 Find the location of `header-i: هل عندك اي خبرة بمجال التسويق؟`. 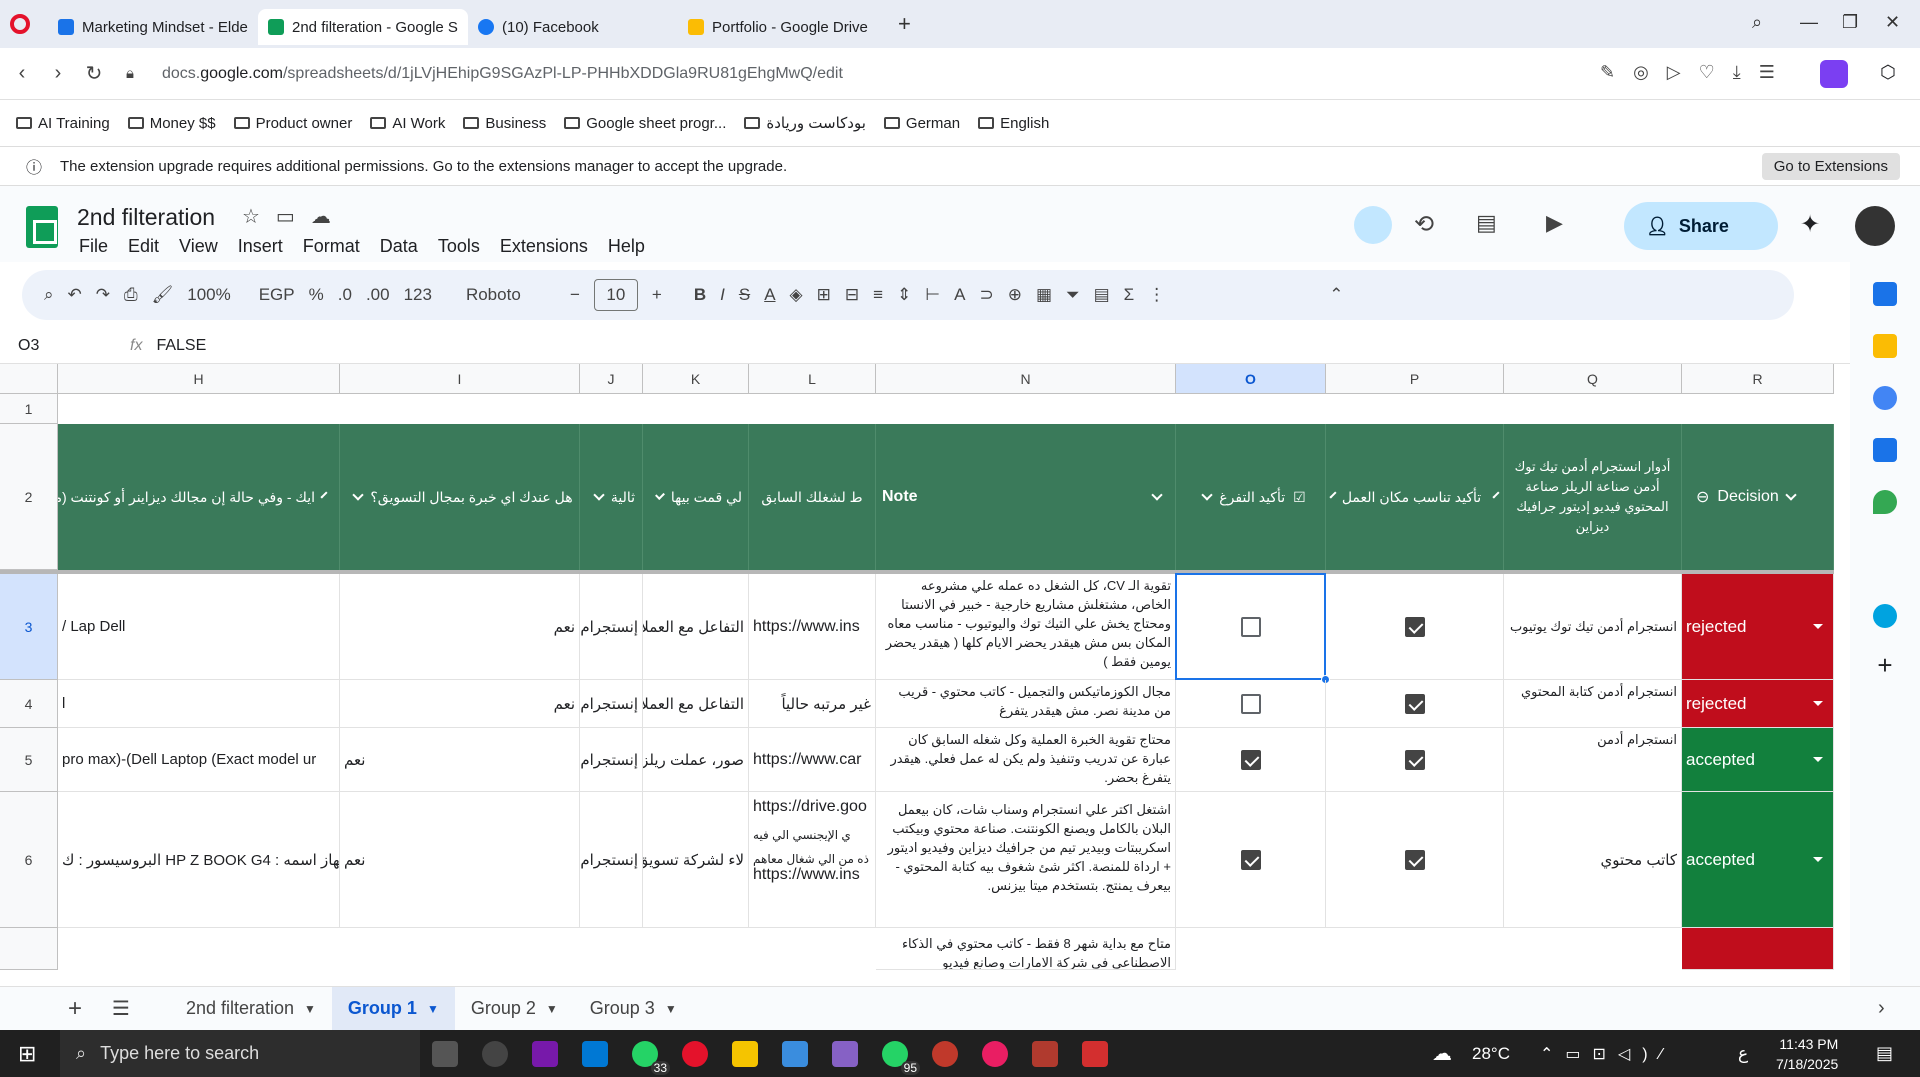

header-i: هل عندك اي خبرة بمجال التسويق؟ is located at coordinates (460, 497).